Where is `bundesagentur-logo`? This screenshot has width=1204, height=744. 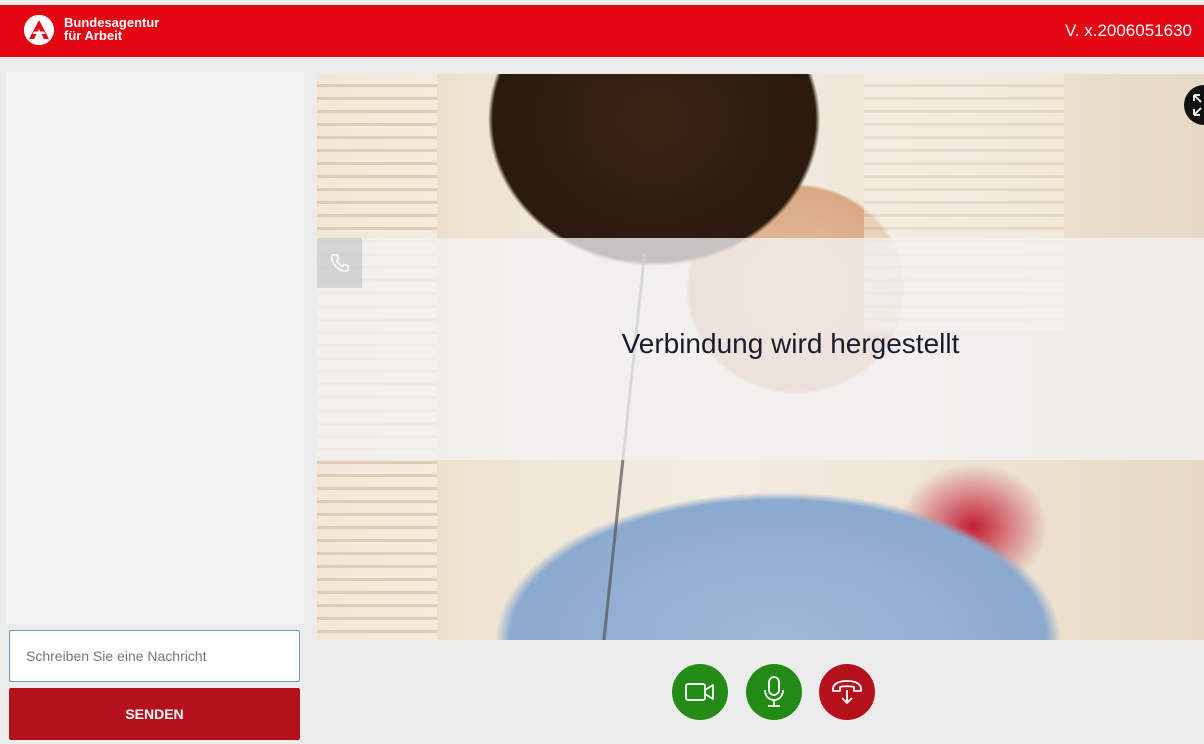
bundesagentur-logo is located at coordinates (39, 30).